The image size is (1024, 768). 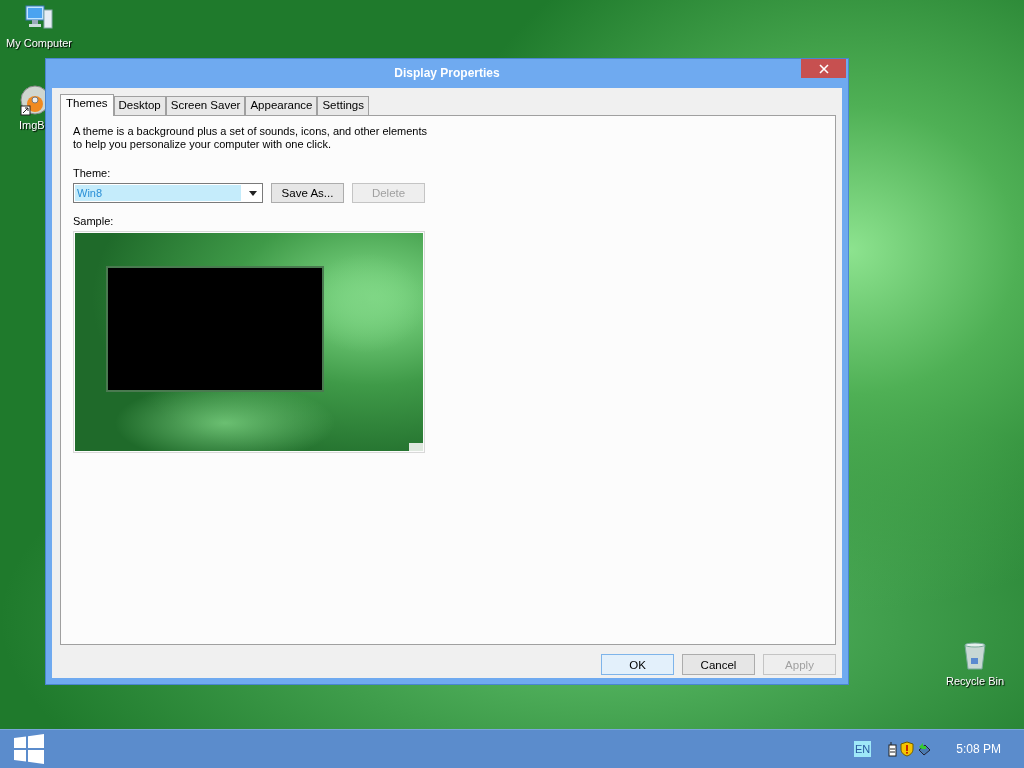 I want to click on window-title: Display Properties, so click(x=447, y=72).